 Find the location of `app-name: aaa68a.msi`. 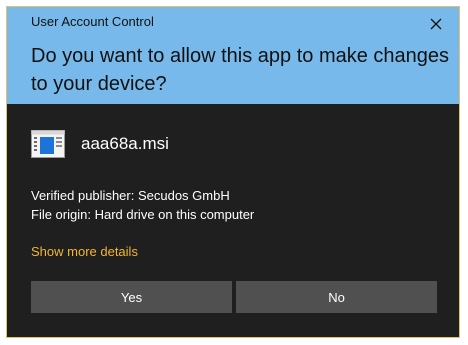

app-name: aaa68a.msi is located at coordinates (125, 143).